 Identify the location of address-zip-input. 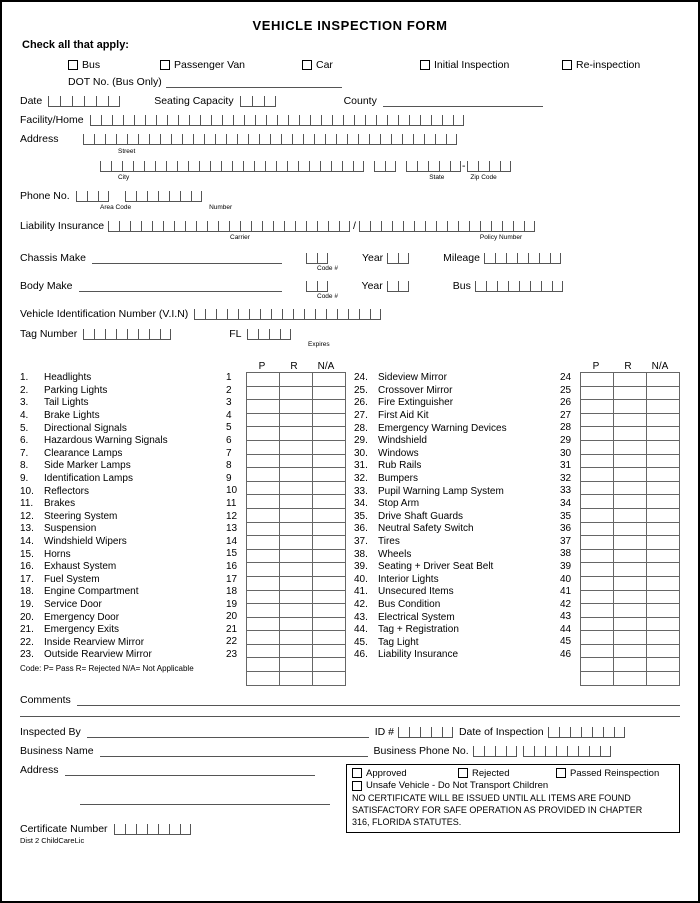
(433, 166).